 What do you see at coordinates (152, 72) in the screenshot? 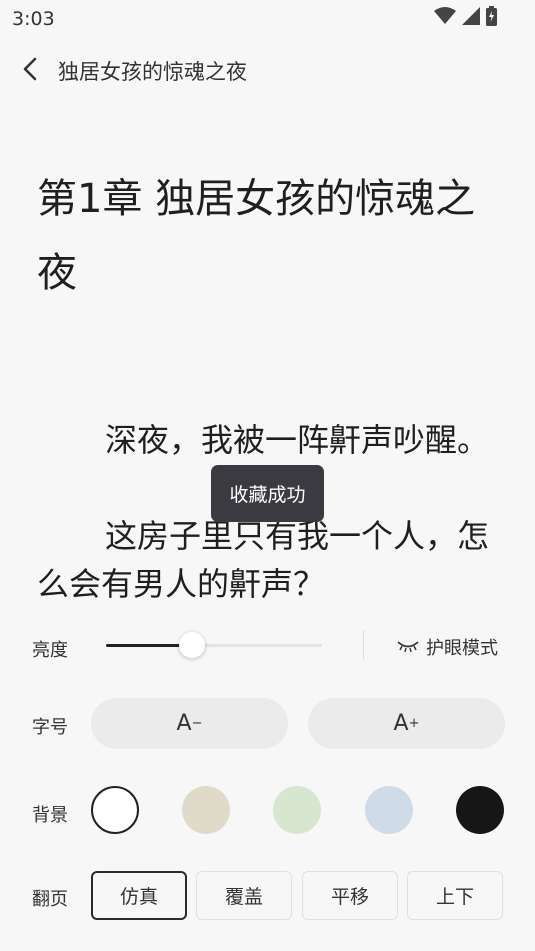
I see `book-title: 独居女孩的惊魂之夜` at bounding box center [152, 72].